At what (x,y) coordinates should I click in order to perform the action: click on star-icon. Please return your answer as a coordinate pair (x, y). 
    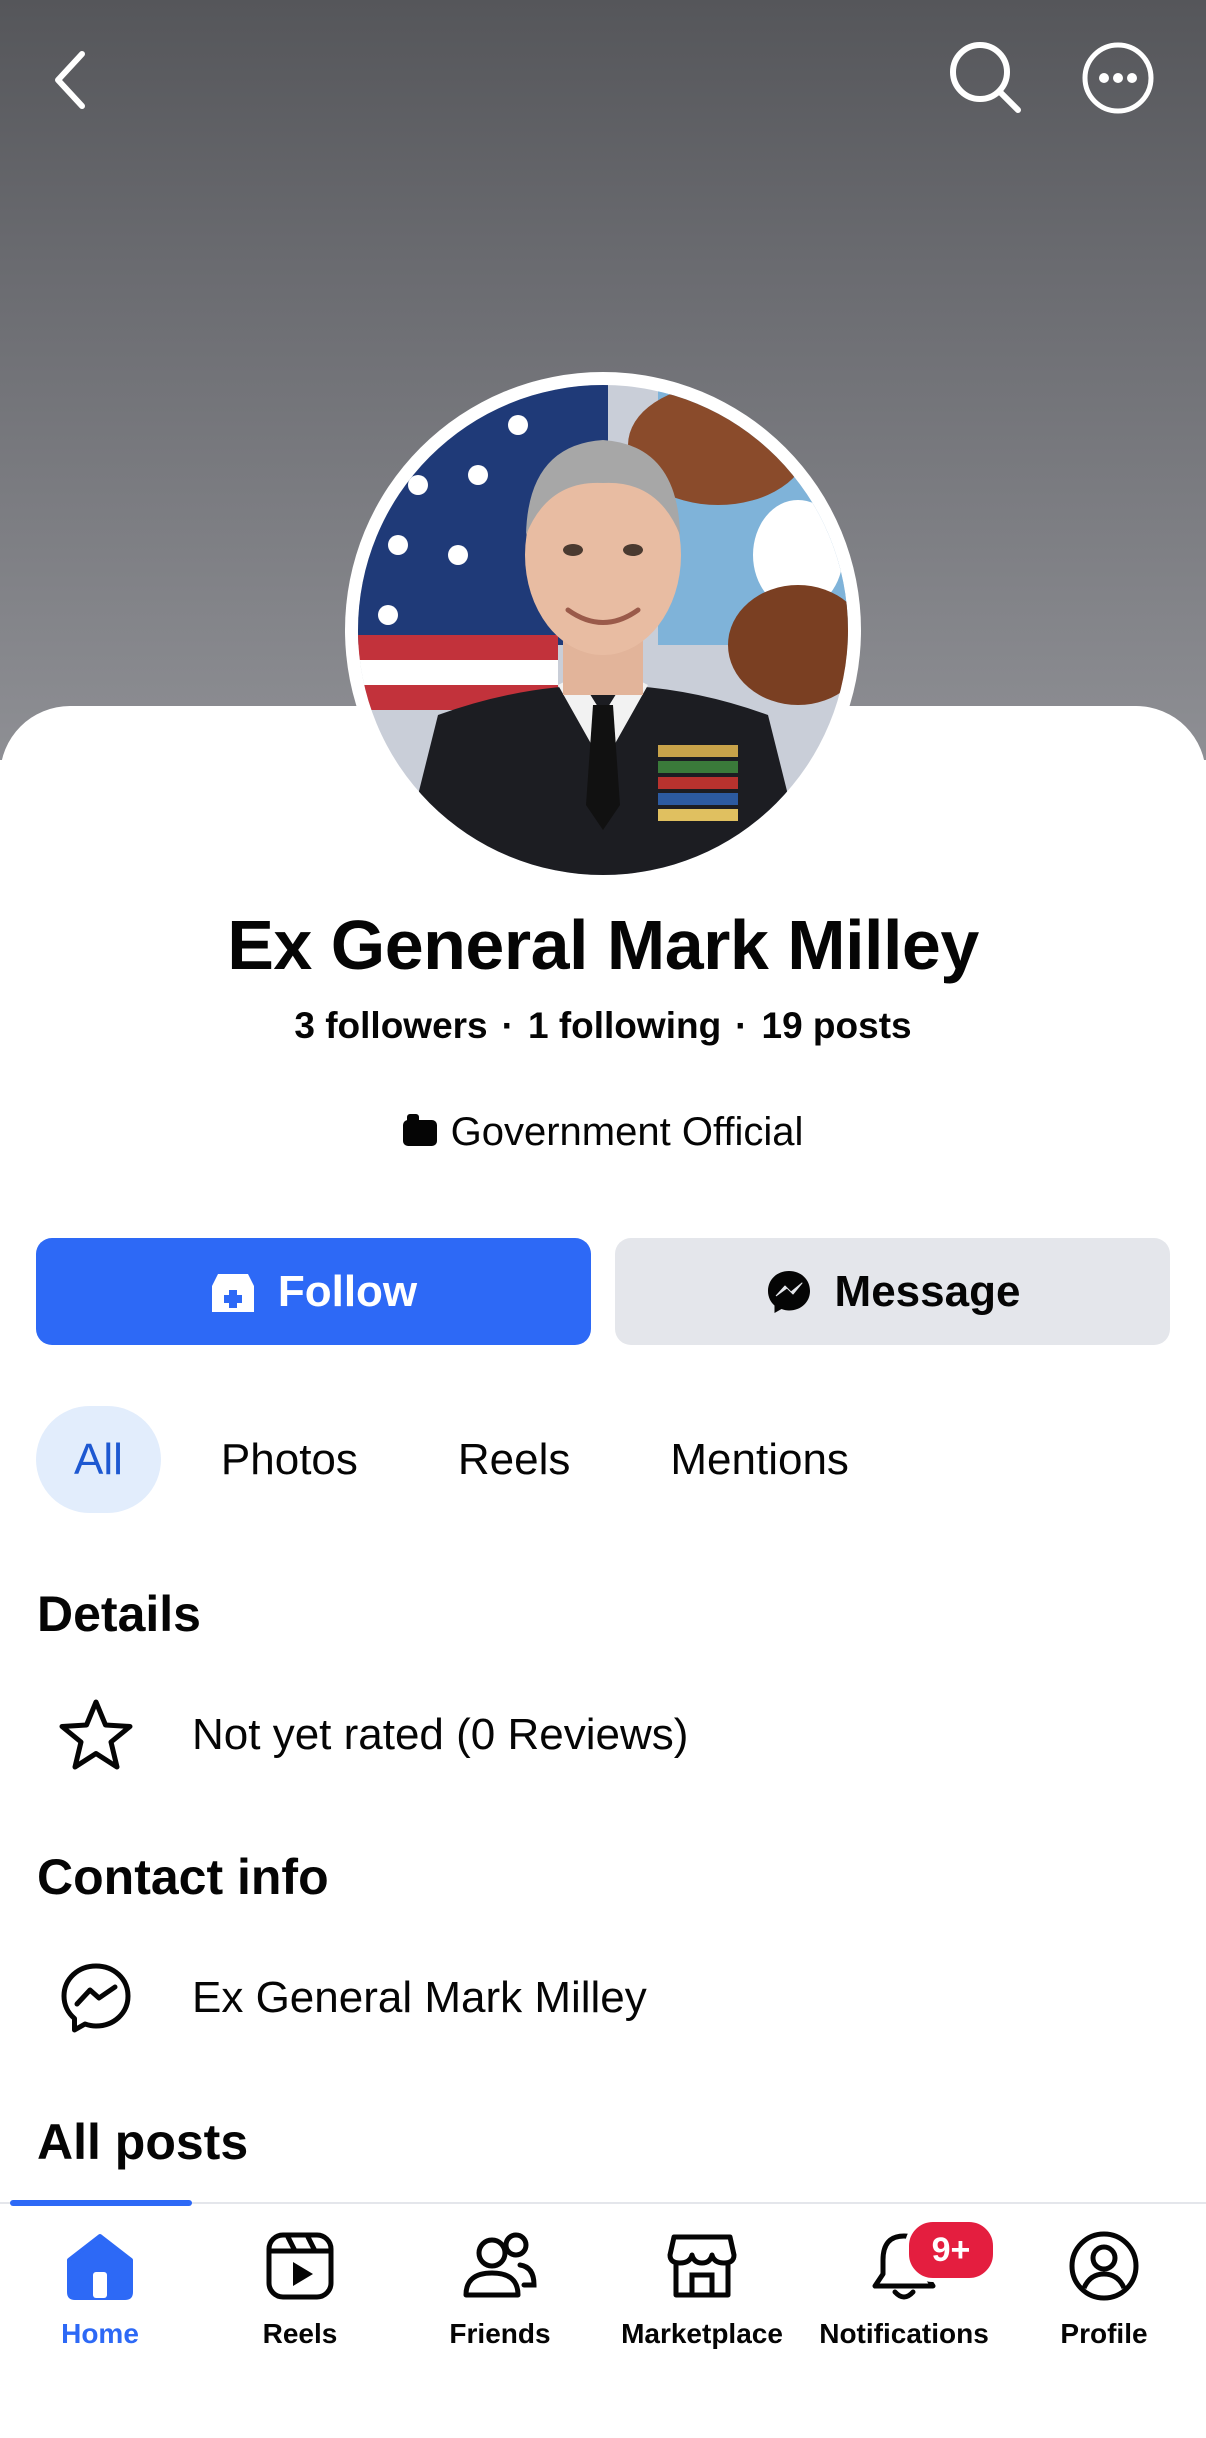
    Looking at the image, I should click on (96, 1734).